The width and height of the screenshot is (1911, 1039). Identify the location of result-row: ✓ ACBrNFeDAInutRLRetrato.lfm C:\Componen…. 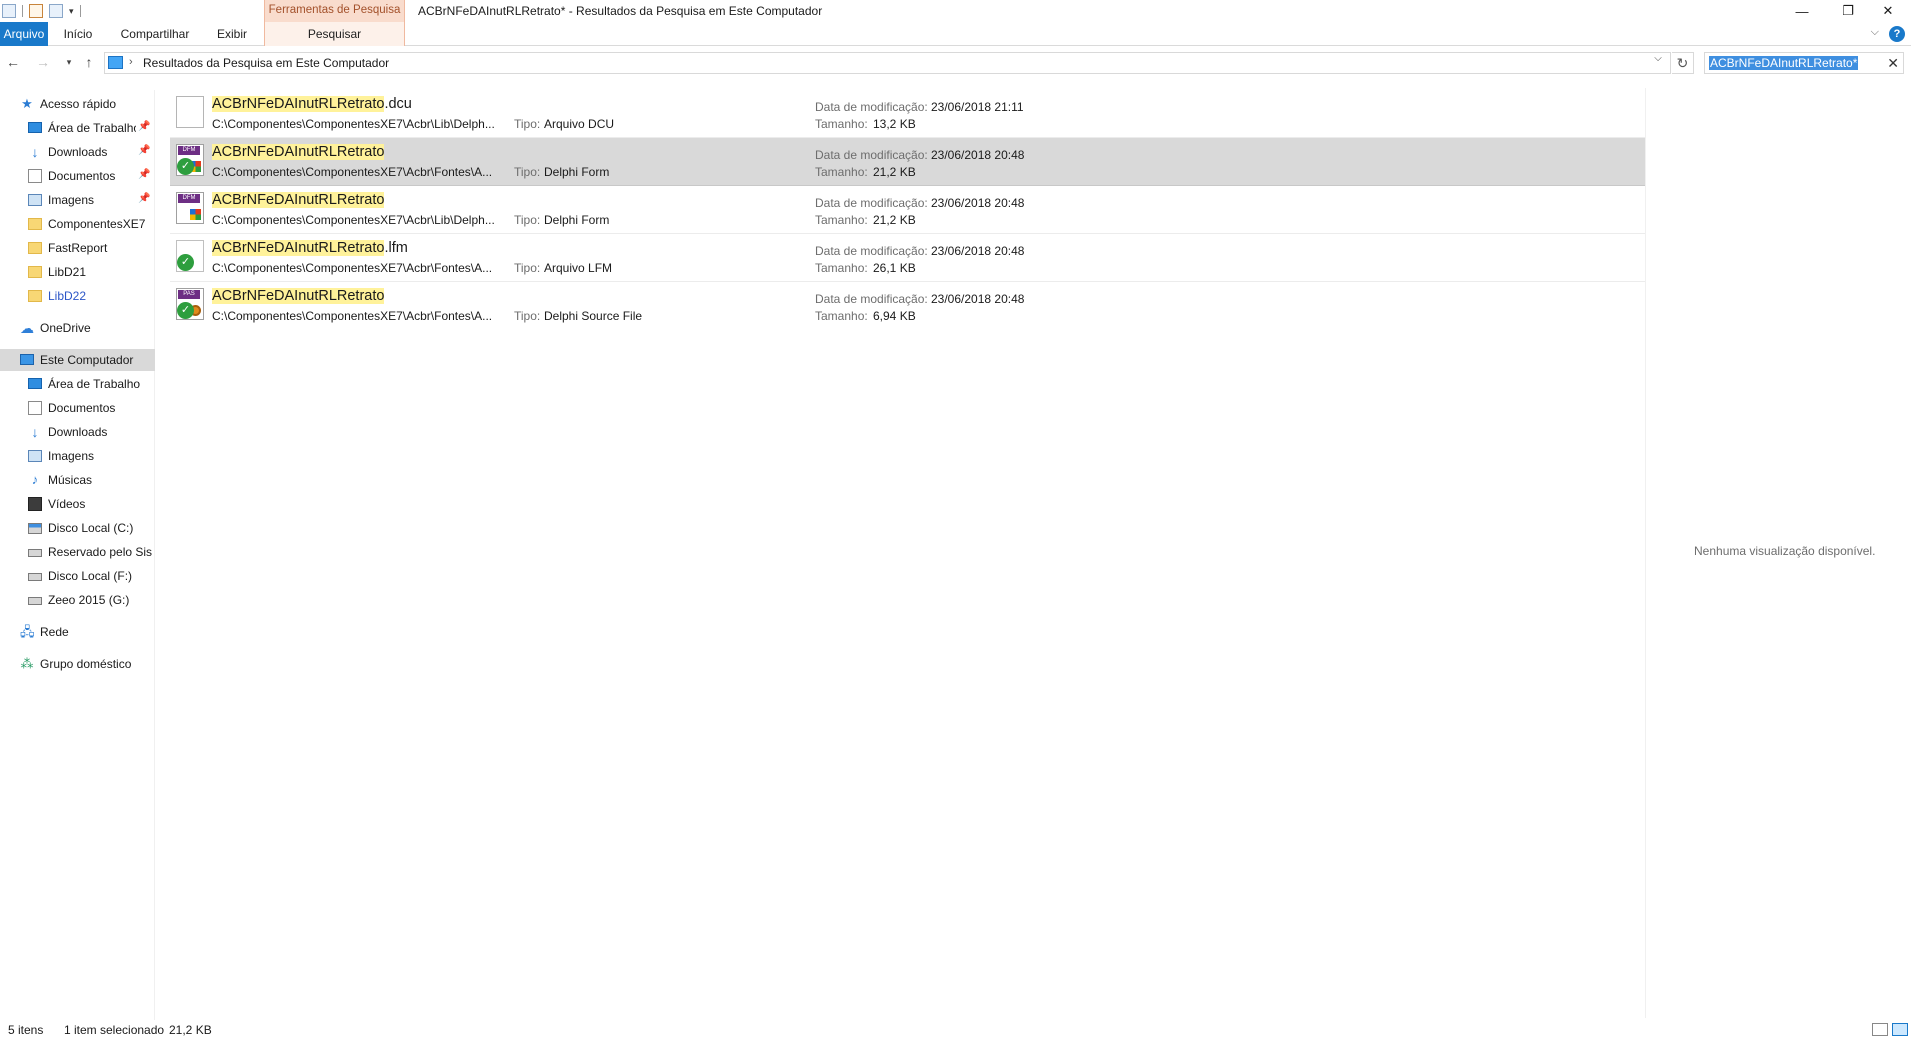
(908, 258).